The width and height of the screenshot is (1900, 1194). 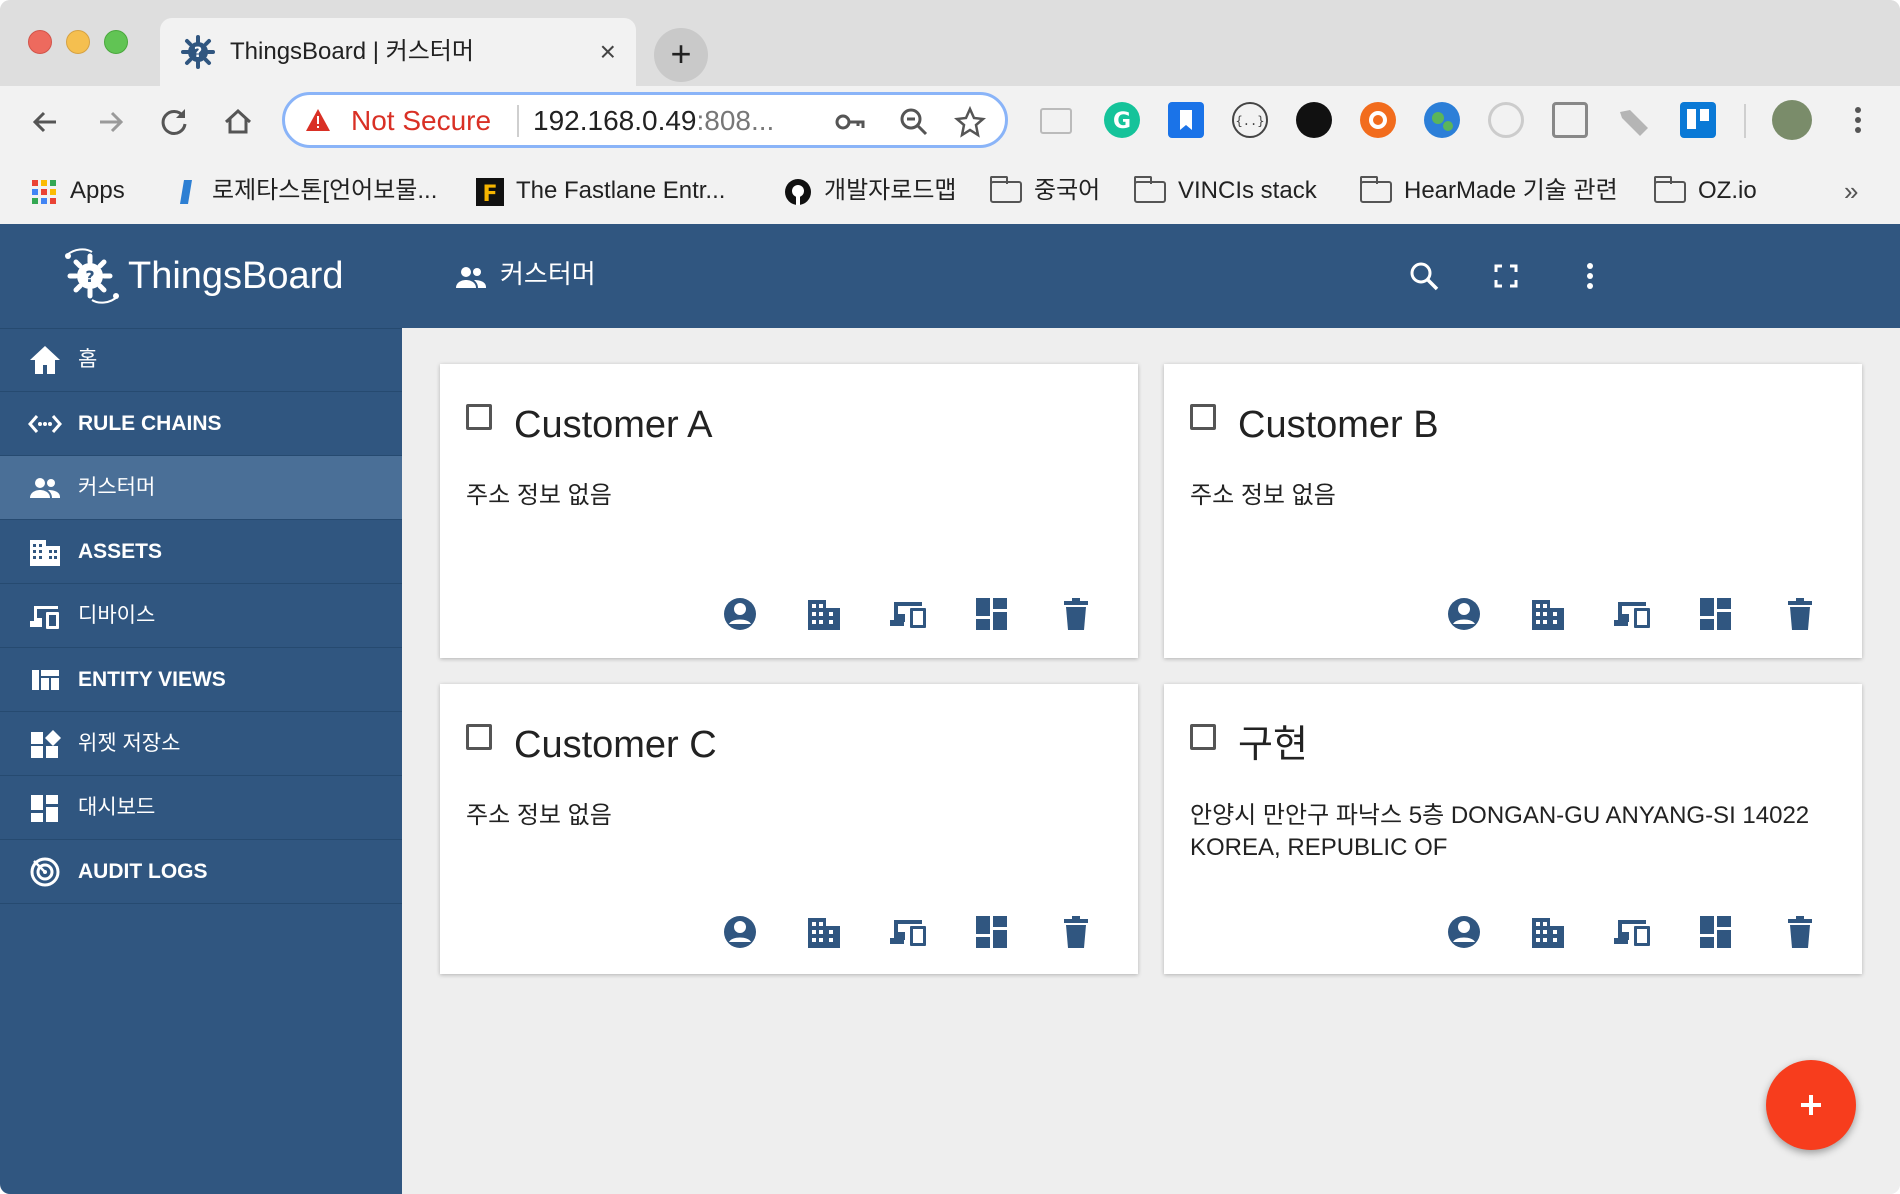 I want to click on bookmarks-overflow-icon: », so click(x=1851, y=191).